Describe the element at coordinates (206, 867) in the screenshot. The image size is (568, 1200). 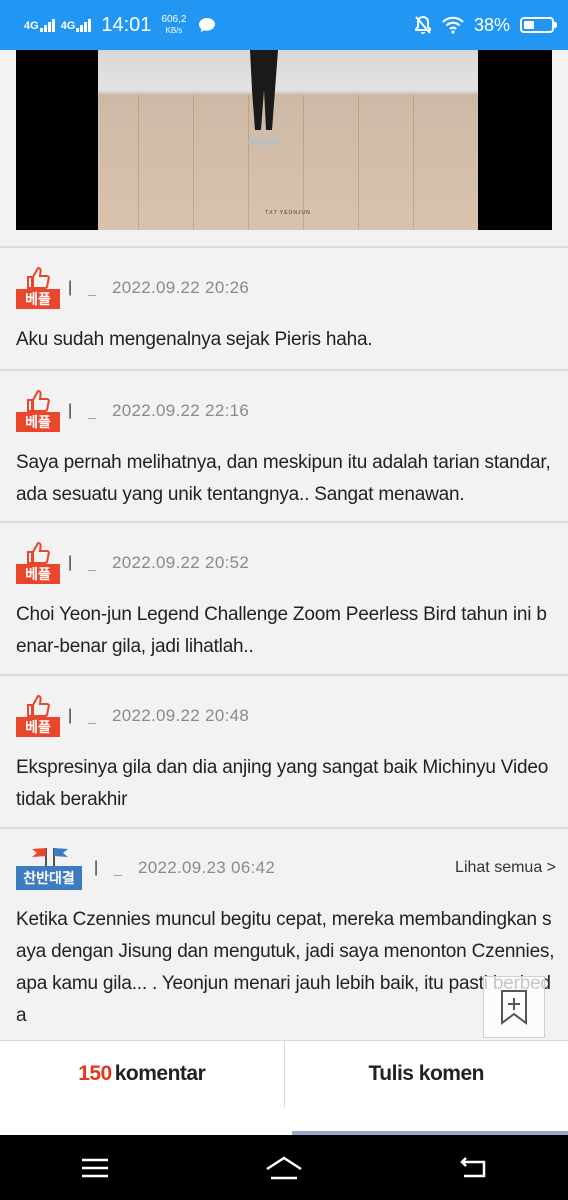
I see `comment-date: 2022.09.23 06:42` at that location.